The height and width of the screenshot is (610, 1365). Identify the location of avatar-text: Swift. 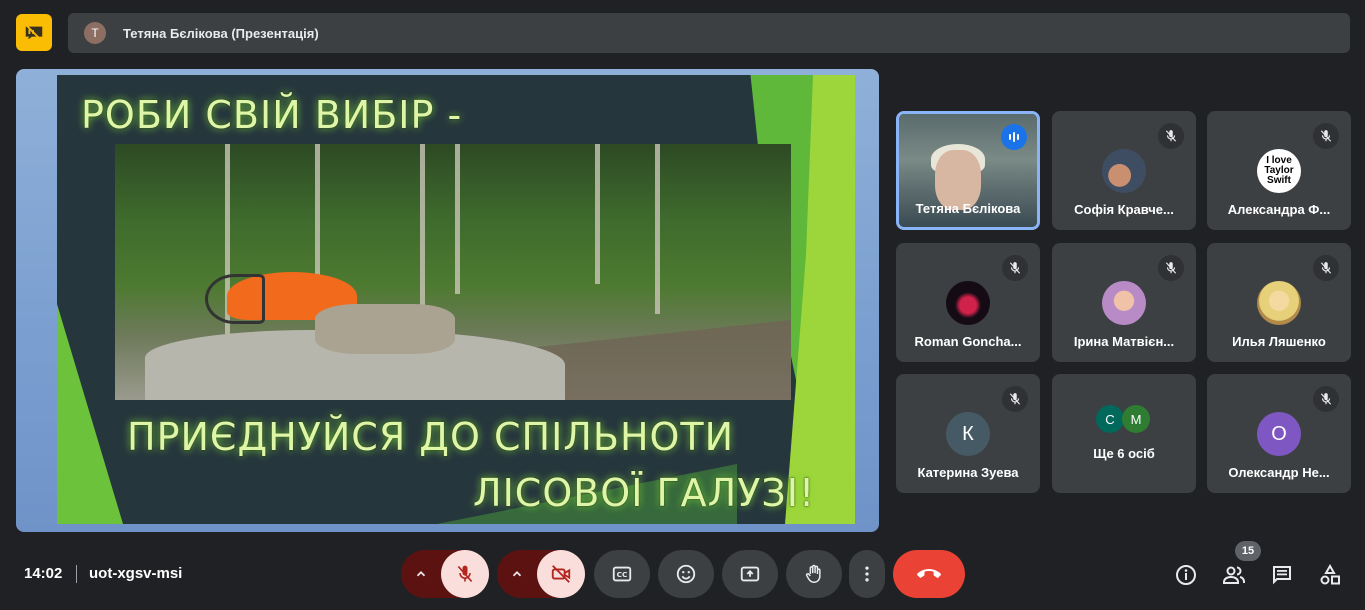
(1279, 180).